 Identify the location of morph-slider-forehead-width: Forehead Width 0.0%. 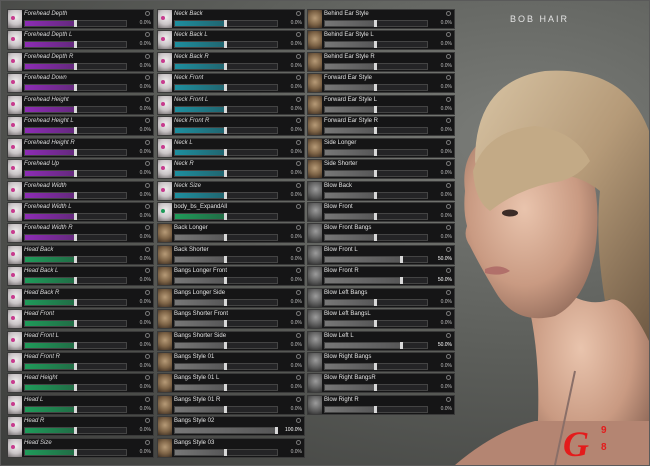
(80, 190).